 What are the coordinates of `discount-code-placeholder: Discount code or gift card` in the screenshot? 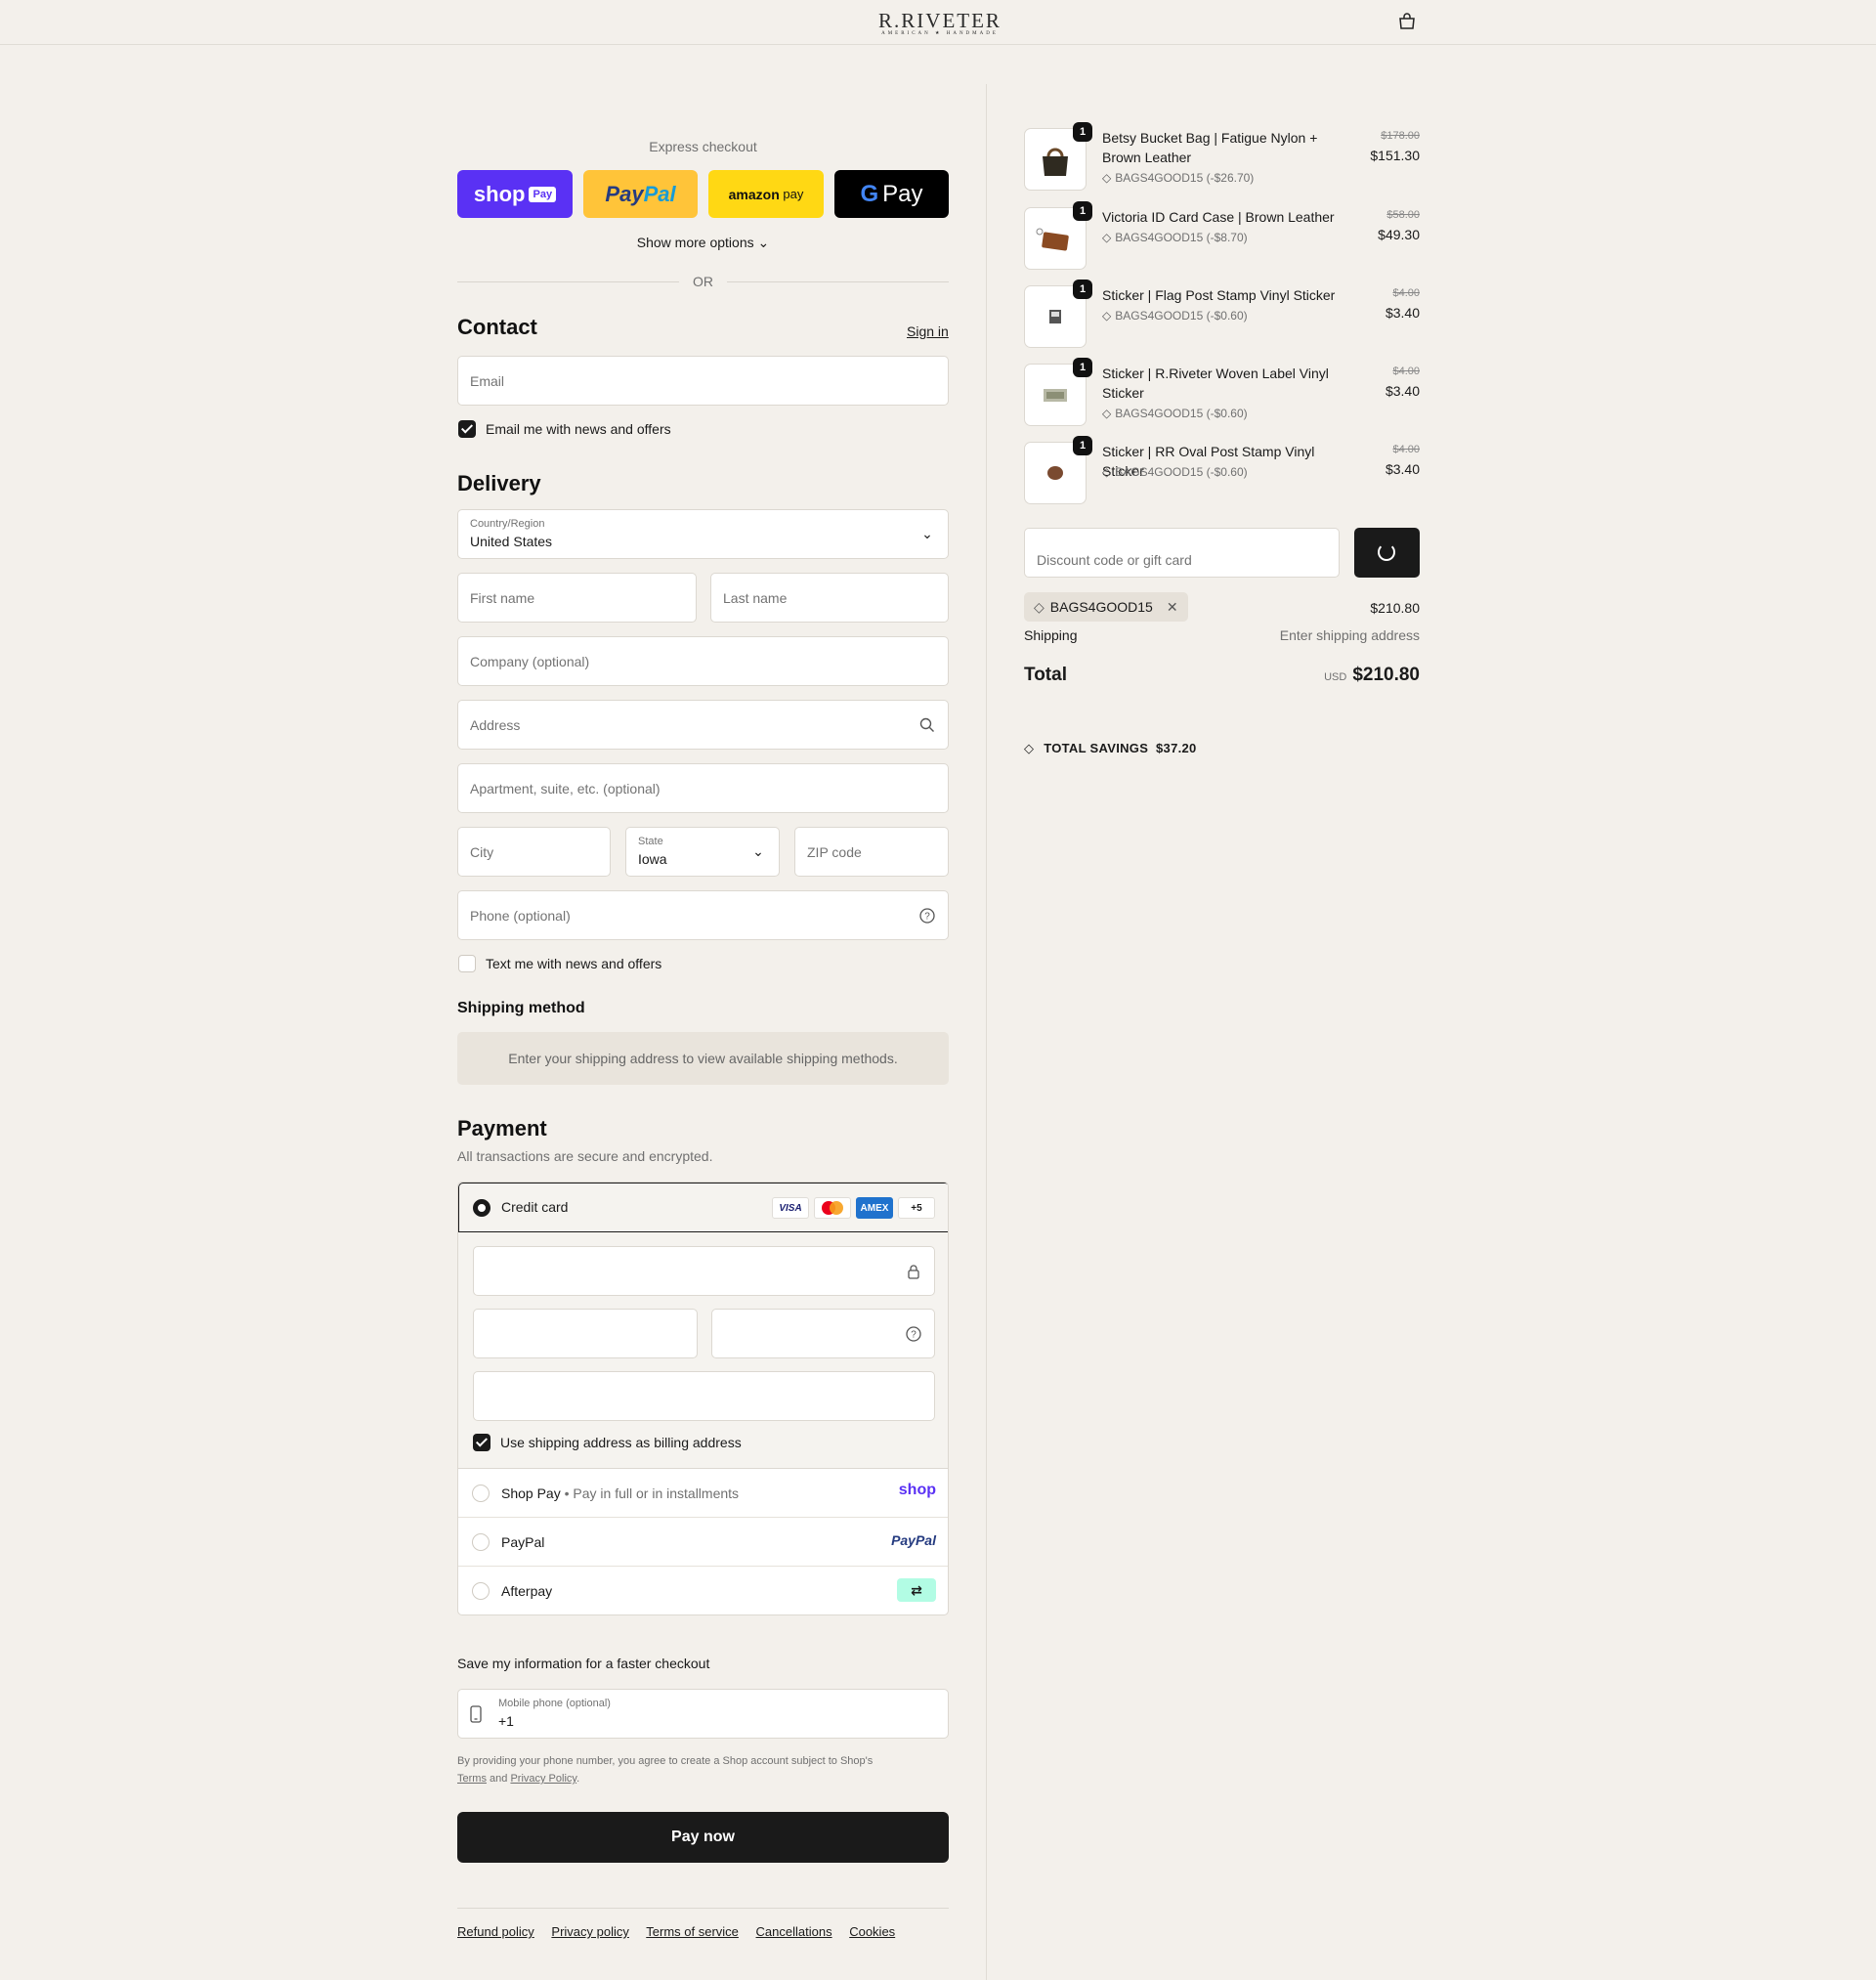 It's located at (1114, 560).